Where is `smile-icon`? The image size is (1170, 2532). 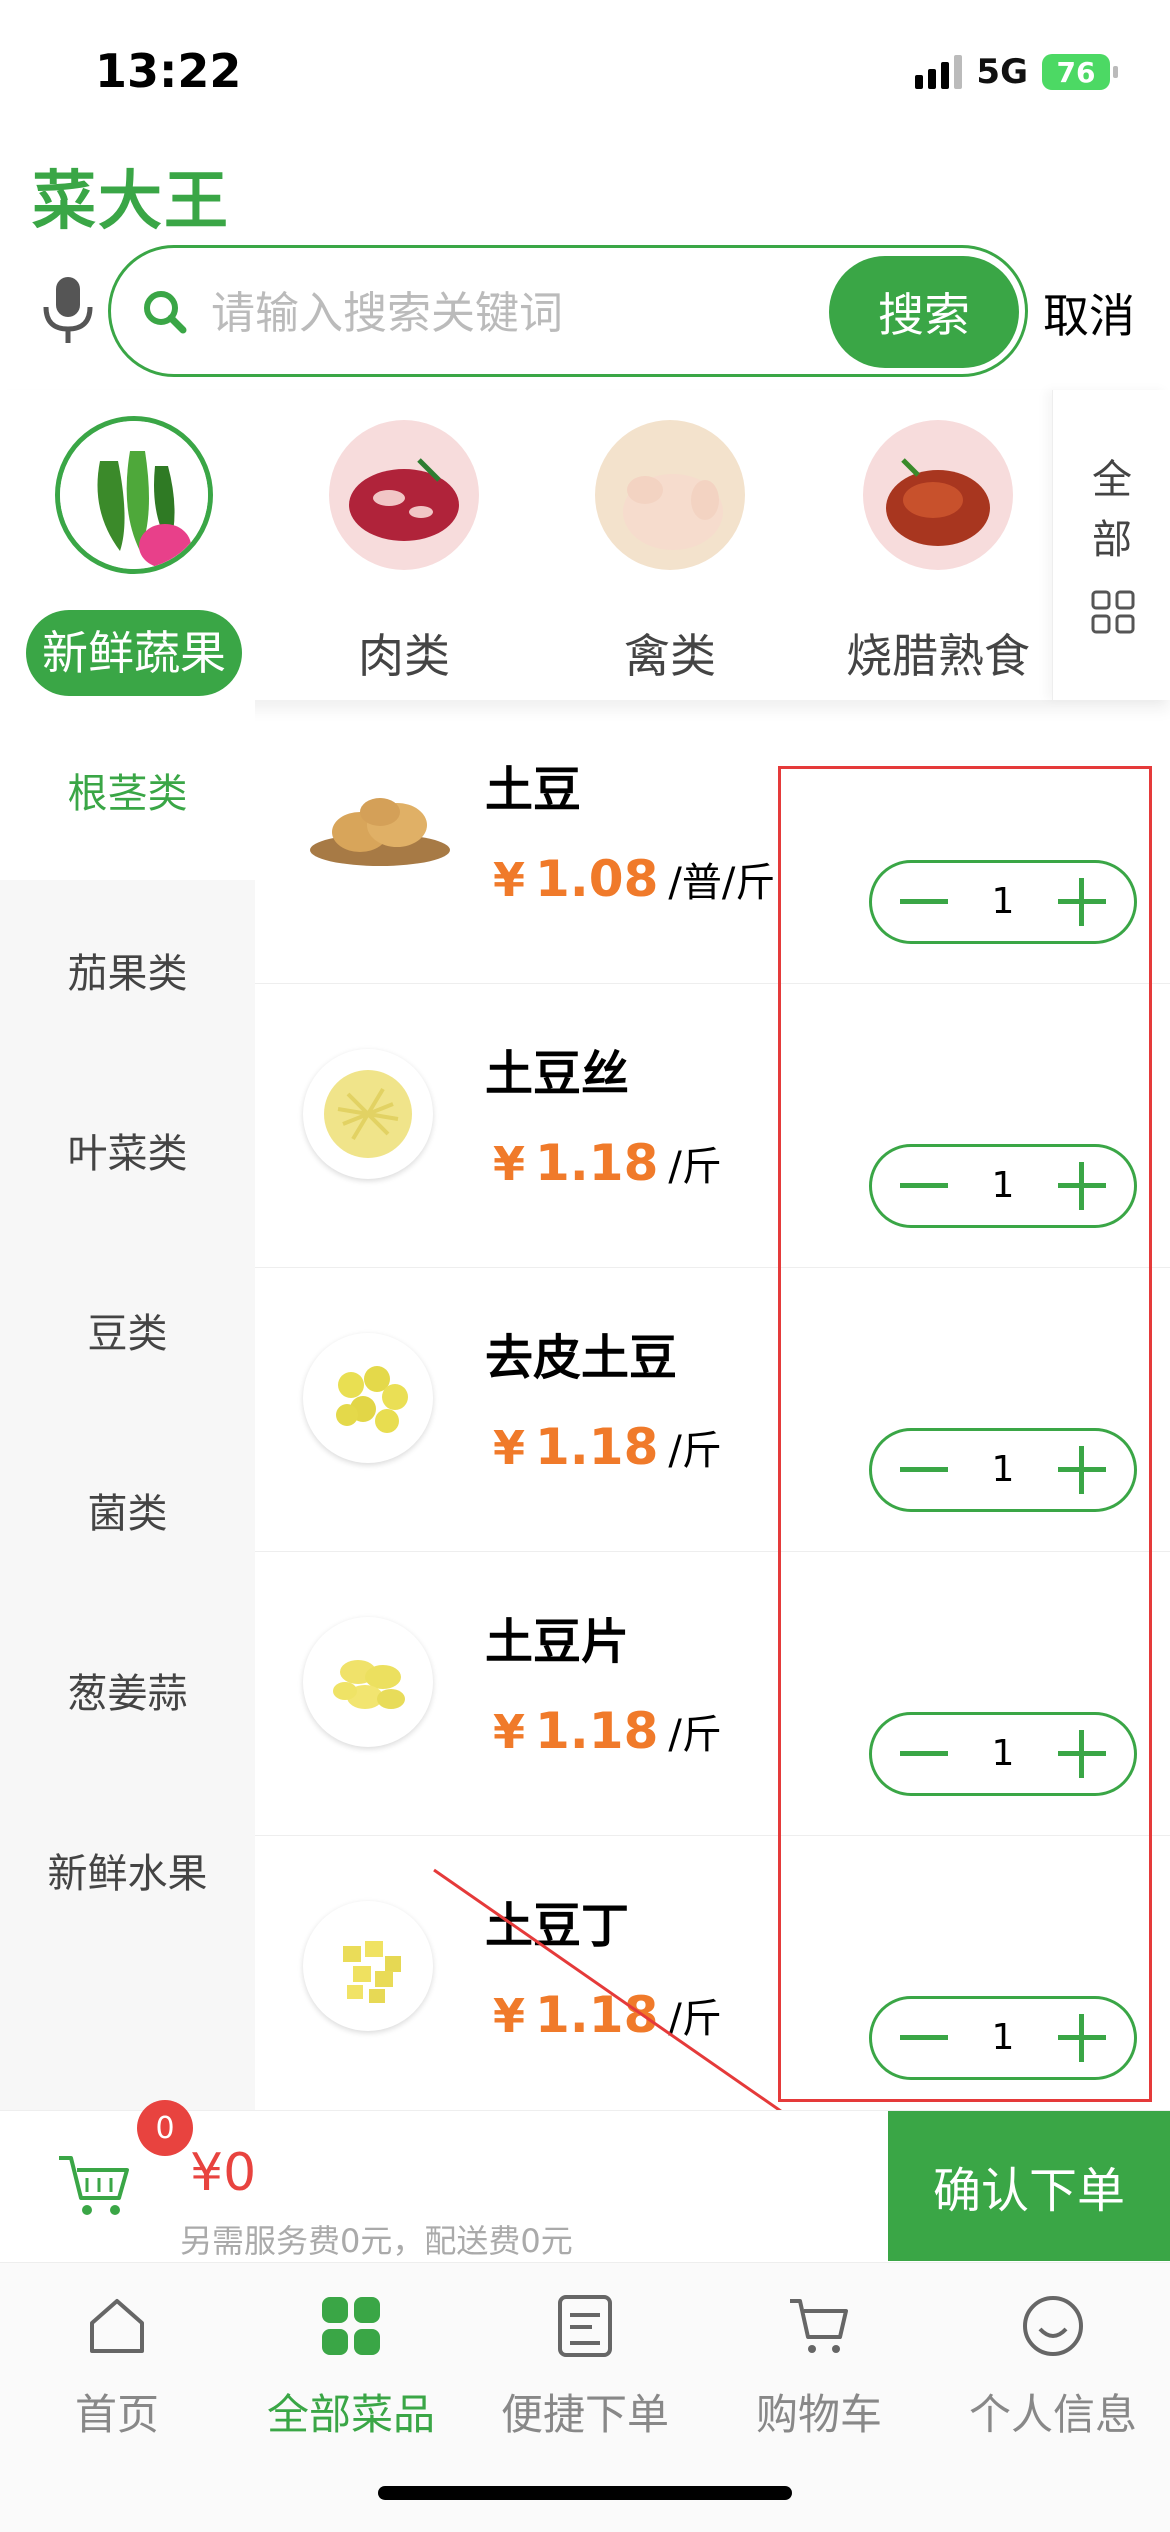 smile-icon is located at coordinates (1053, 2326).